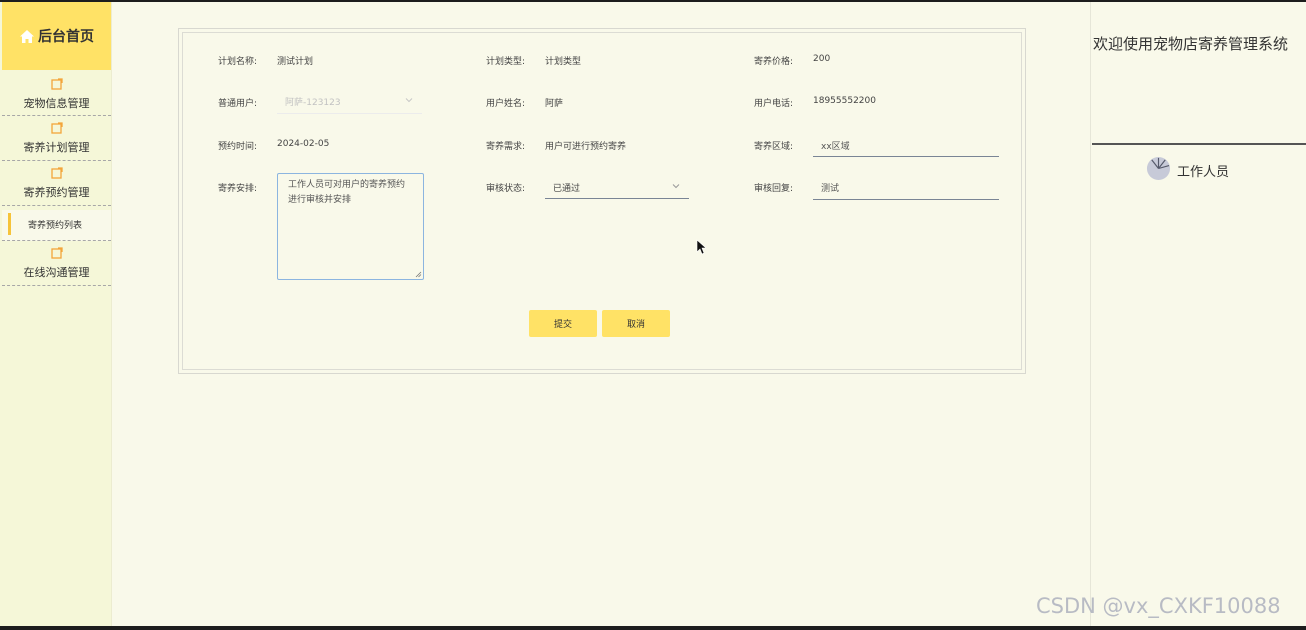 The height and width of the screenshot is (630, 1306). What do you see at coordinates (830, 187) in the screenshot?
I see `reply-input: 测试` at bounding box center [830, 187].